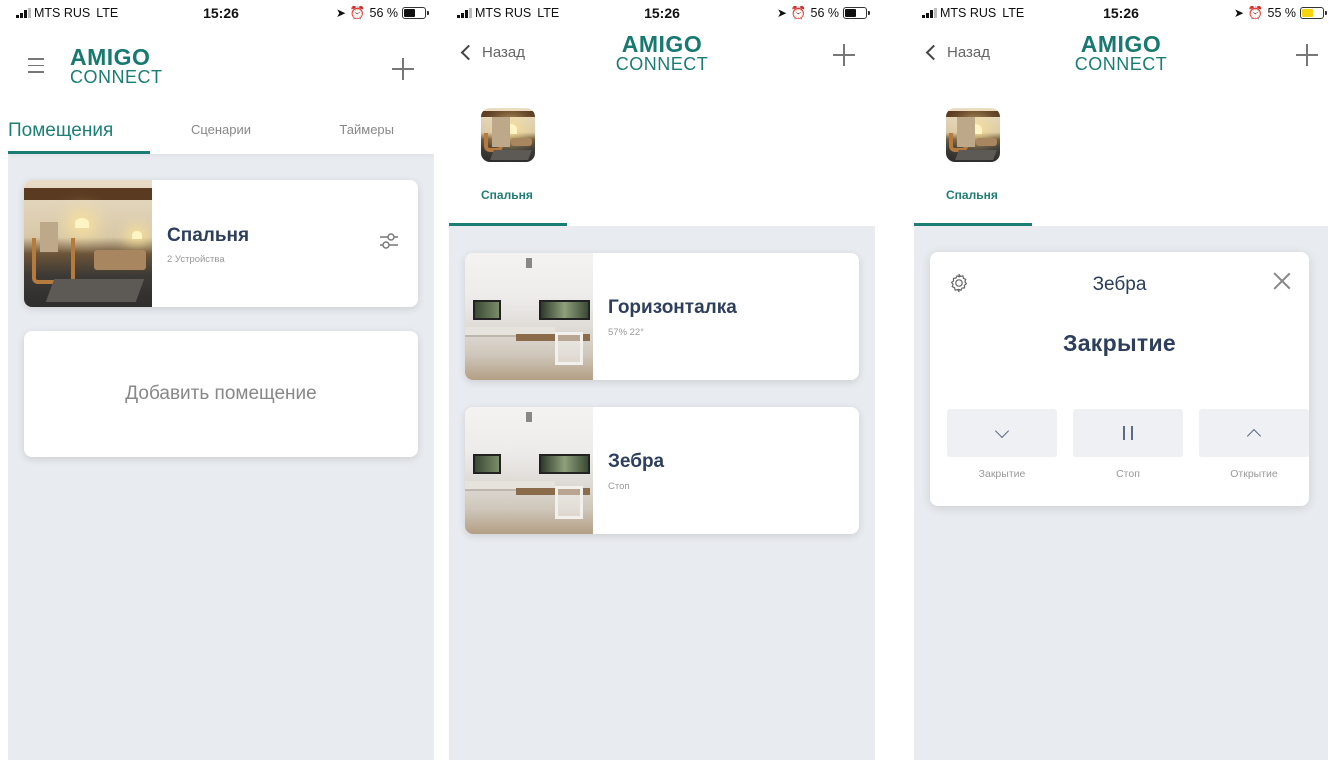 The image size is (1334, 760). Describe the element at coordinates (1282, 13) in the screenshot. I see `battery-percent: 55 %` at that location.